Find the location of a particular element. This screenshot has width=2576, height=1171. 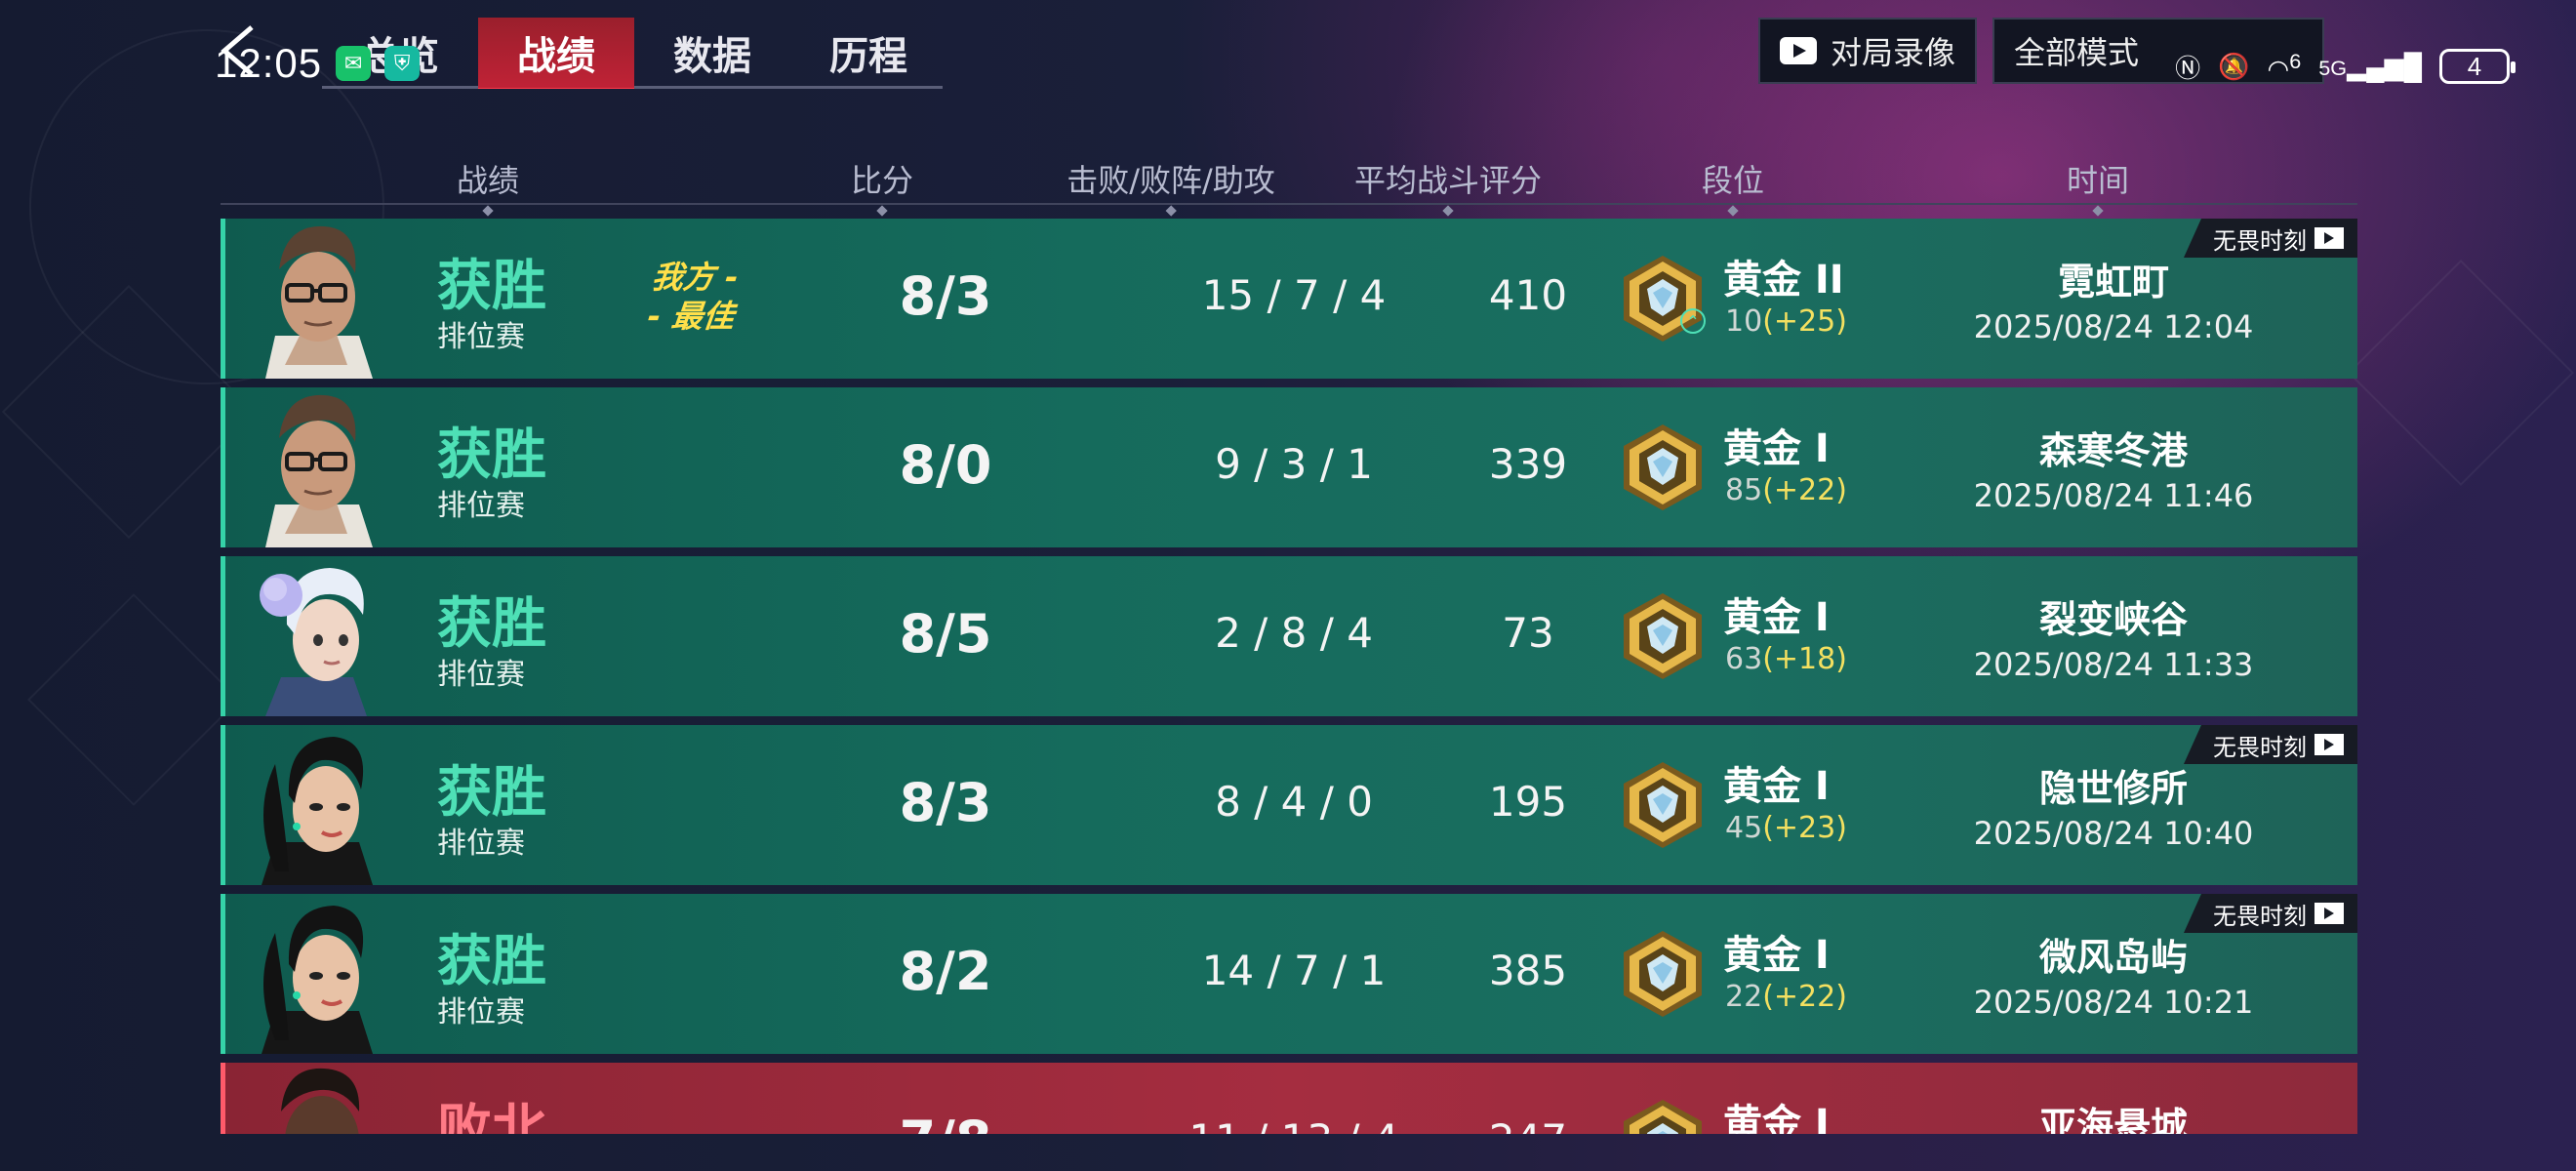

rank-points: 85(+22) is located at coordinates (1786, 490).